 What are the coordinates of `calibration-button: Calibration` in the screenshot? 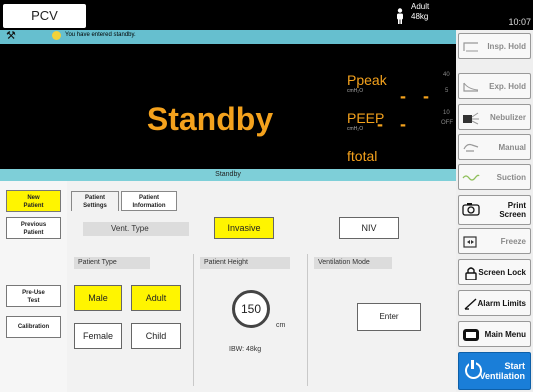 It's located at (33, 327).